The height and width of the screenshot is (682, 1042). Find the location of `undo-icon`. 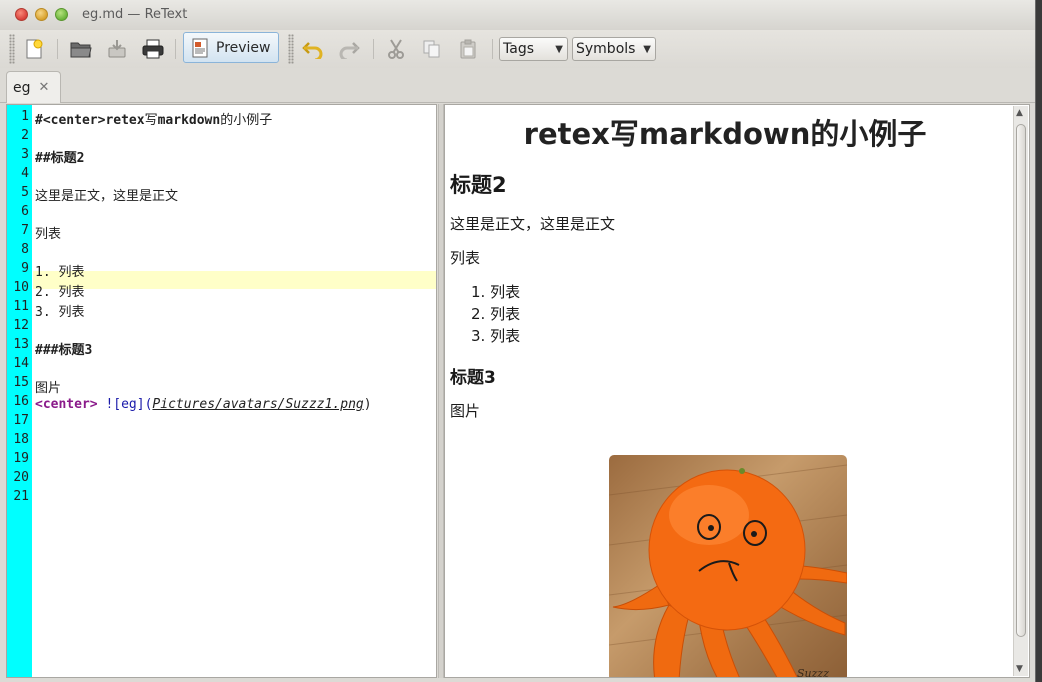

undo-icon is located at coordinates (312, 50).